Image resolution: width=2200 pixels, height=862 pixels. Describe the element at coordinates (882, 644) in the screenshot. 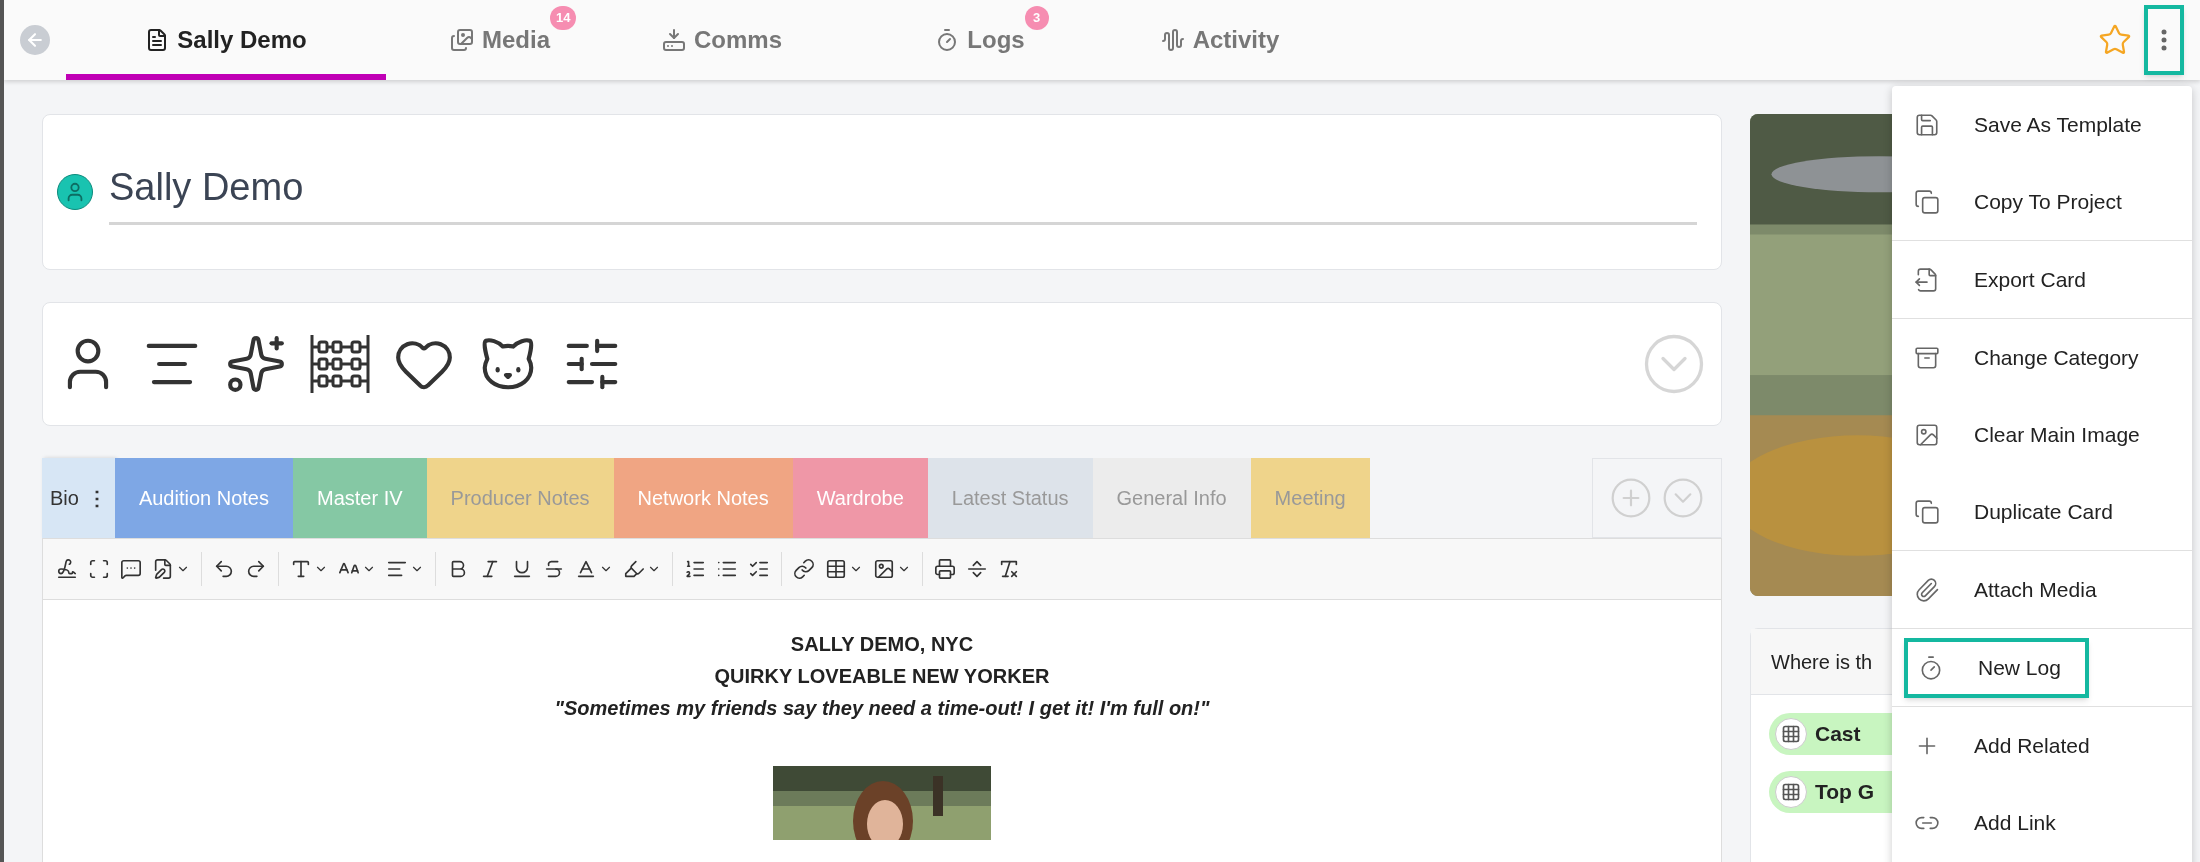

I see `document-line: SALLY DEMO, NYC` at that location.